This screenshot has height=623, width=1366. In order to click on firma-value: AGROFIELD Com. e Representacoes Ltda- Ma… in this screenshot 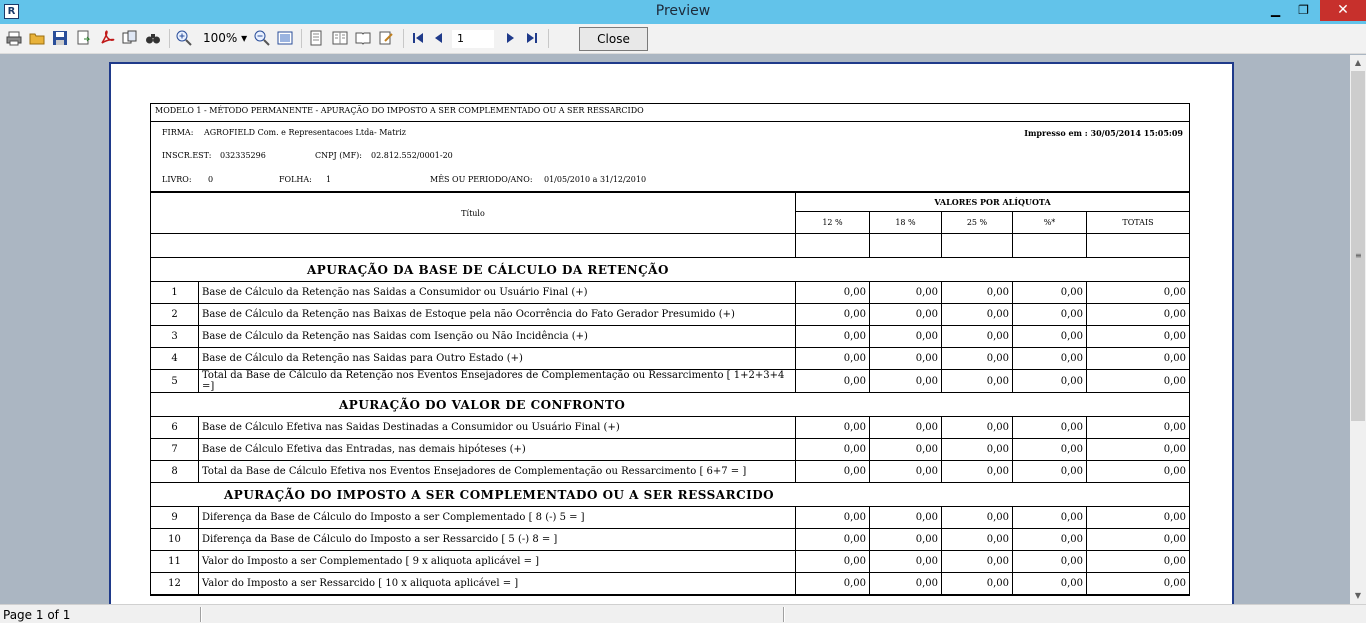, I will do `click(305, 132)`.